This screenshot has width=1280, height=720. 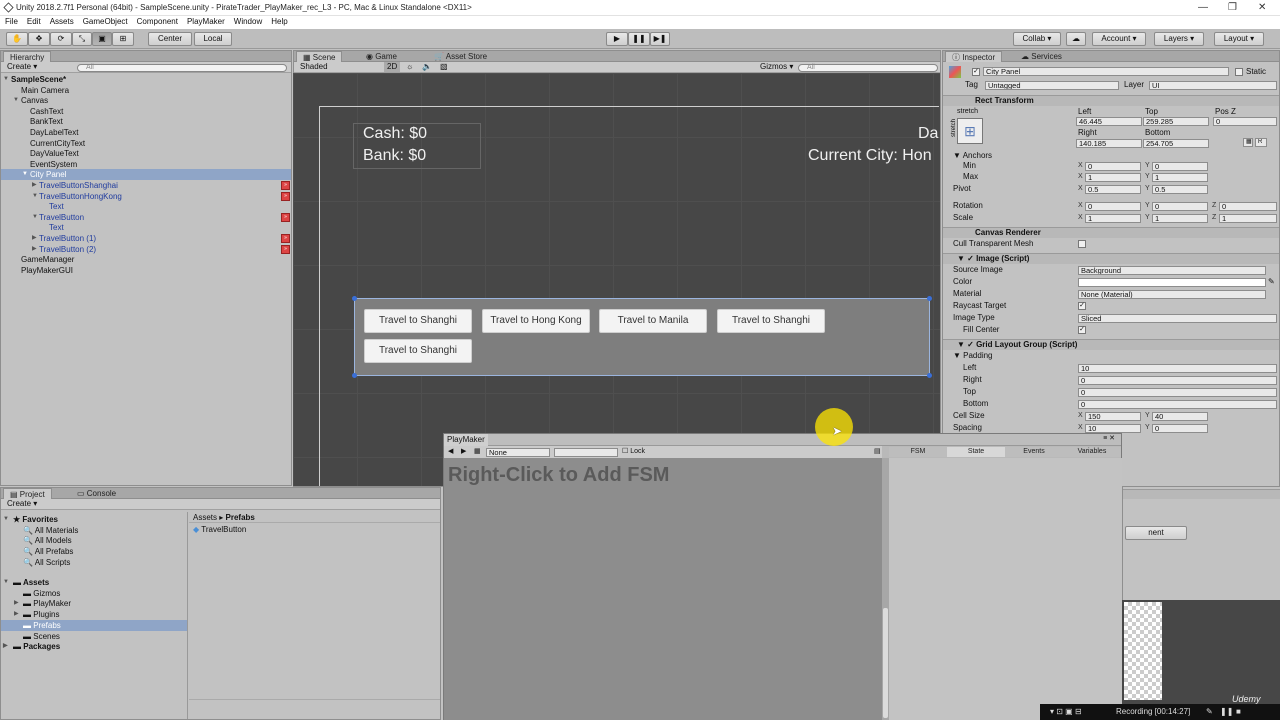 What do you see at coordinates (477, 452) in the screenshot?
I see `recent-icon: ▦` at bounding box center [477, 452].